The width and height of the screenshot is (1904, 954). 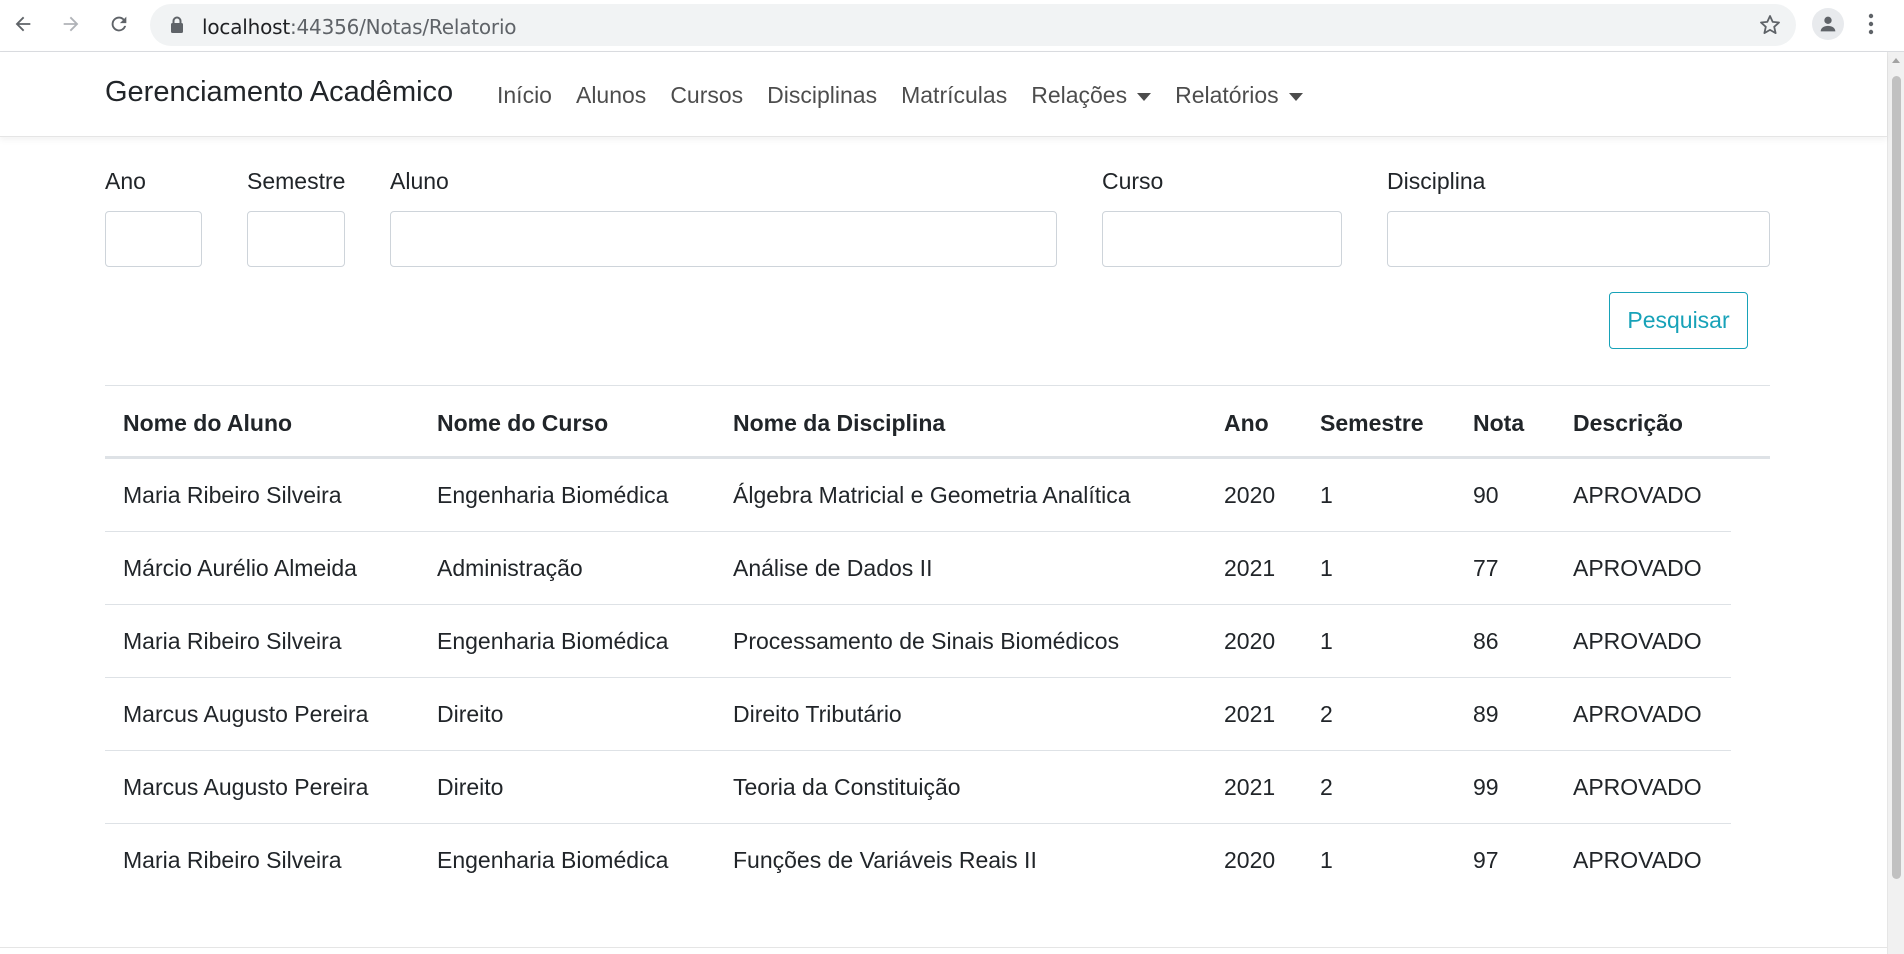 I want to click on cell-nota: 97, so click(x=1486, y=860).